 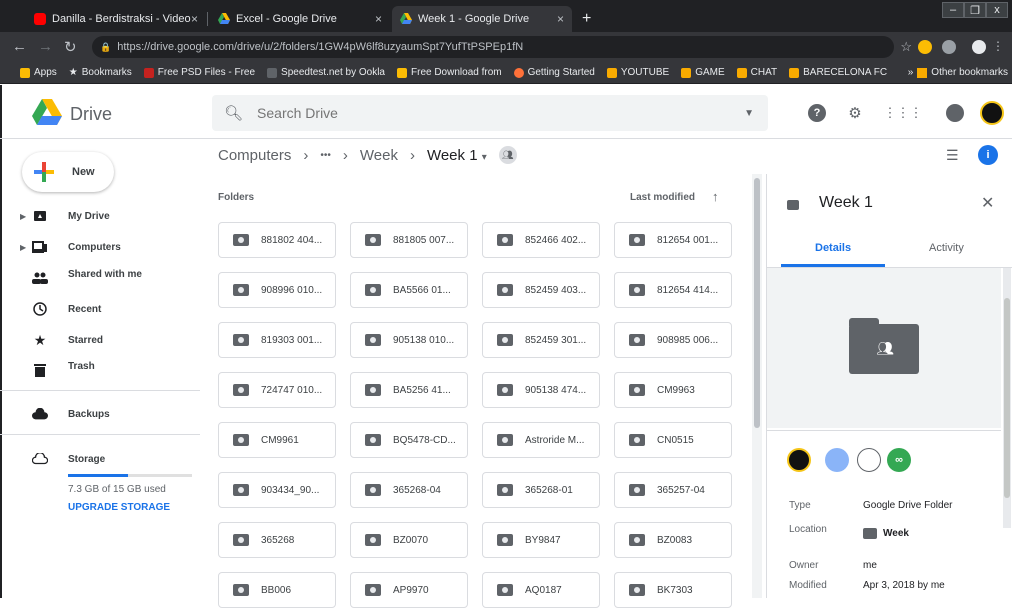 I want to click on search-bar: 🔍︎ ▼, so click(x=490, y=113).